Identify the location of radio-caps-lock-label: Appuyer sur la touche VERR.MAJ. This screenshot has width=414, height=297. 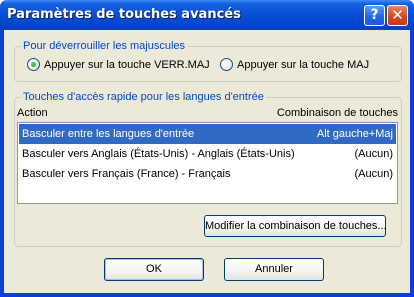
(127, 64).